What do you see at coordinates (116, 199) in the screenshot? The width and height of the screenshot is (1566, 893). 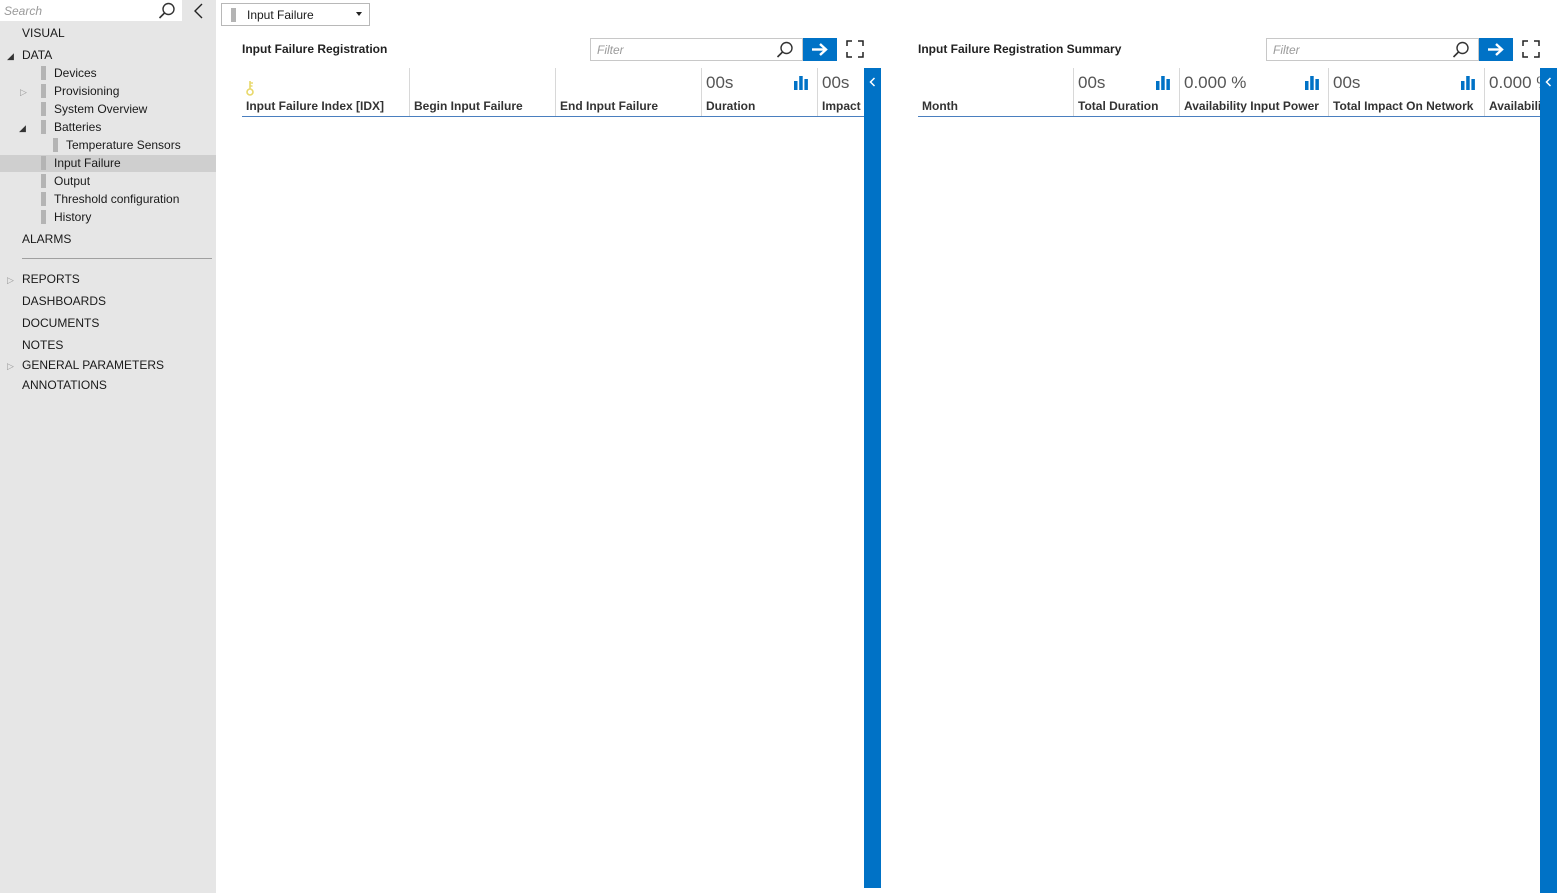 I see `nav-threshold-configuration: Threshold configuration` at bounding box center [116, 199].